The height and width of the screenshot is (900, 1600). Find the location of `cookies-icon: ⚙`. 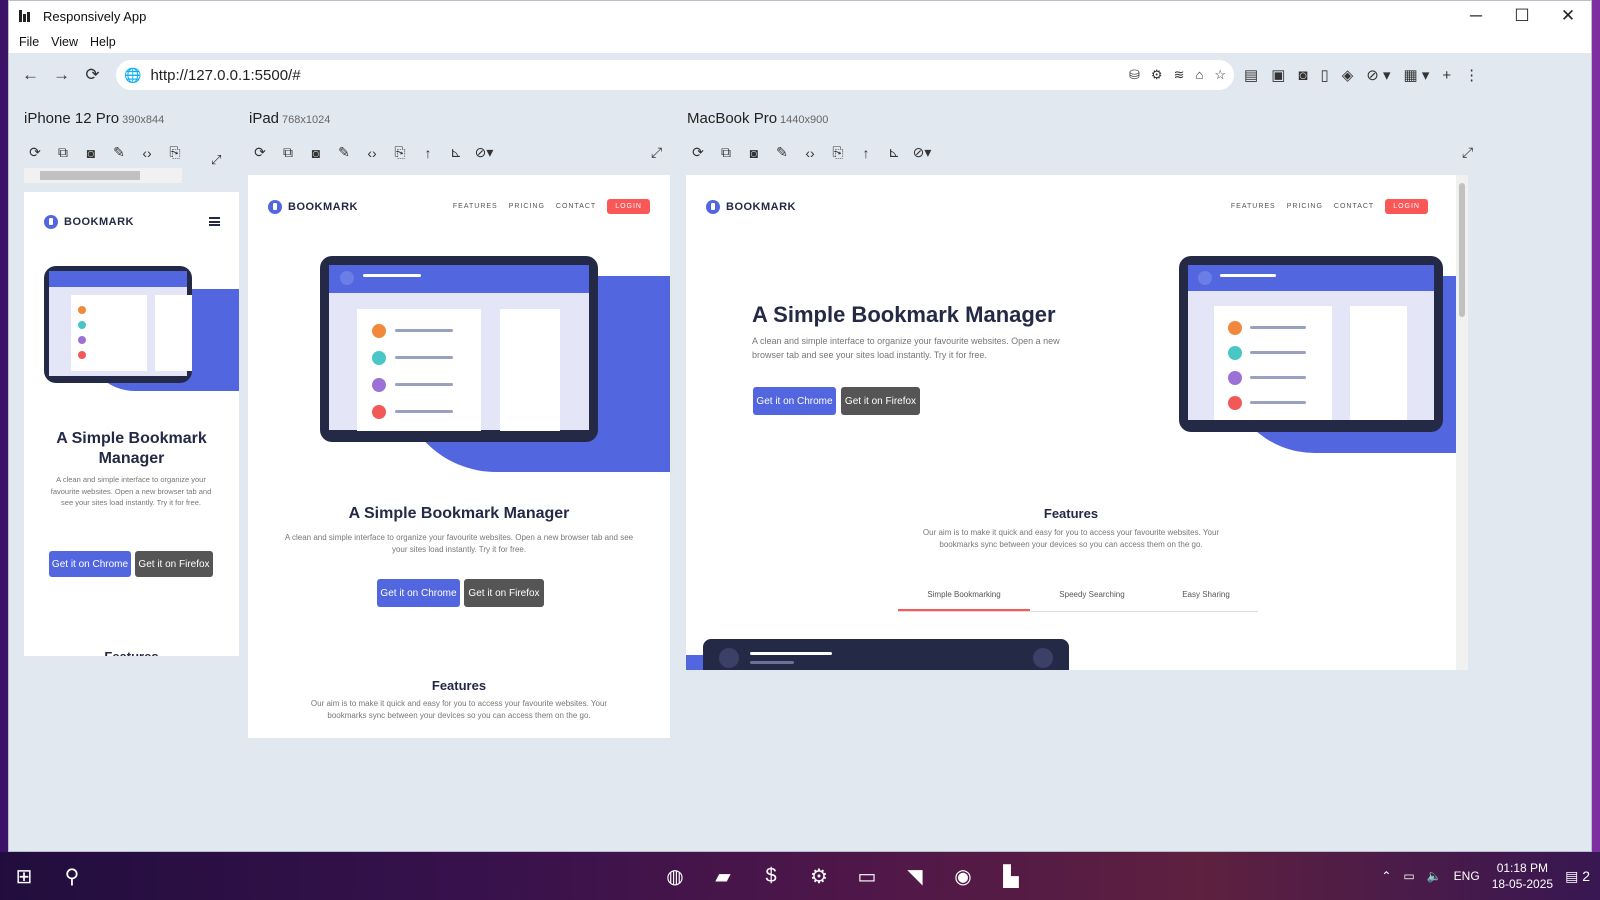

cookies-icon: ⚙ is located at coordinates (1157, 75).